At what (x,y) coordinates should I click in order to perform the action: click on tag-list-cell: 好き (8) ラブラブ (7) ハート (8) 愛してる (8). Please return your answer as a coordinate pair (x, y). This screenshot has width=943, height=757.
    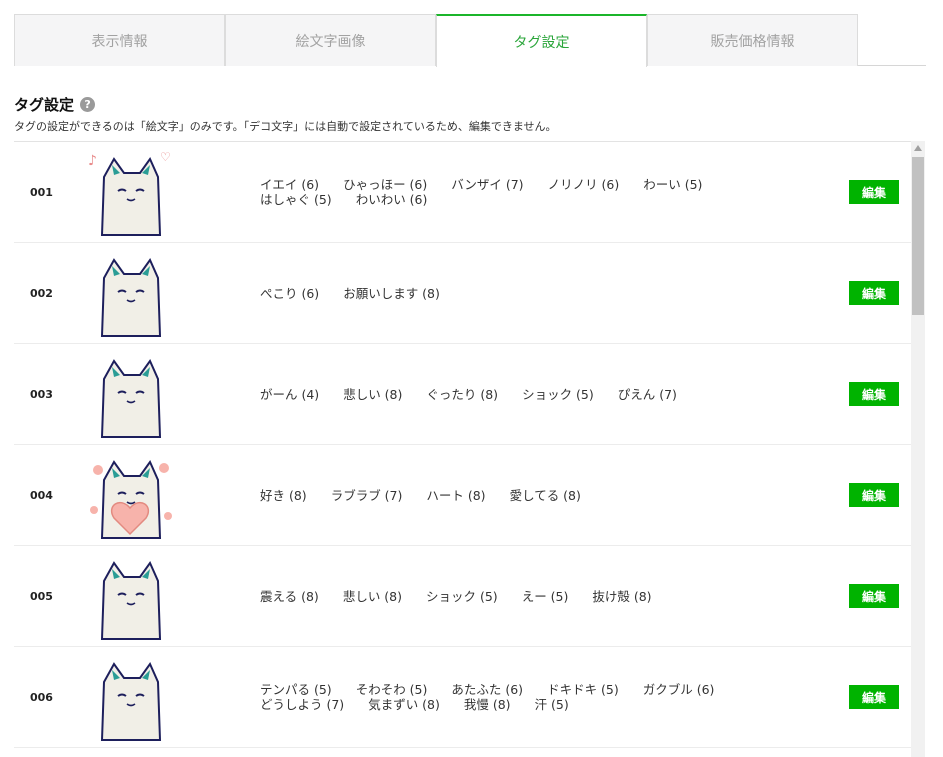
    Looking at the image, I should click on (540, 495).